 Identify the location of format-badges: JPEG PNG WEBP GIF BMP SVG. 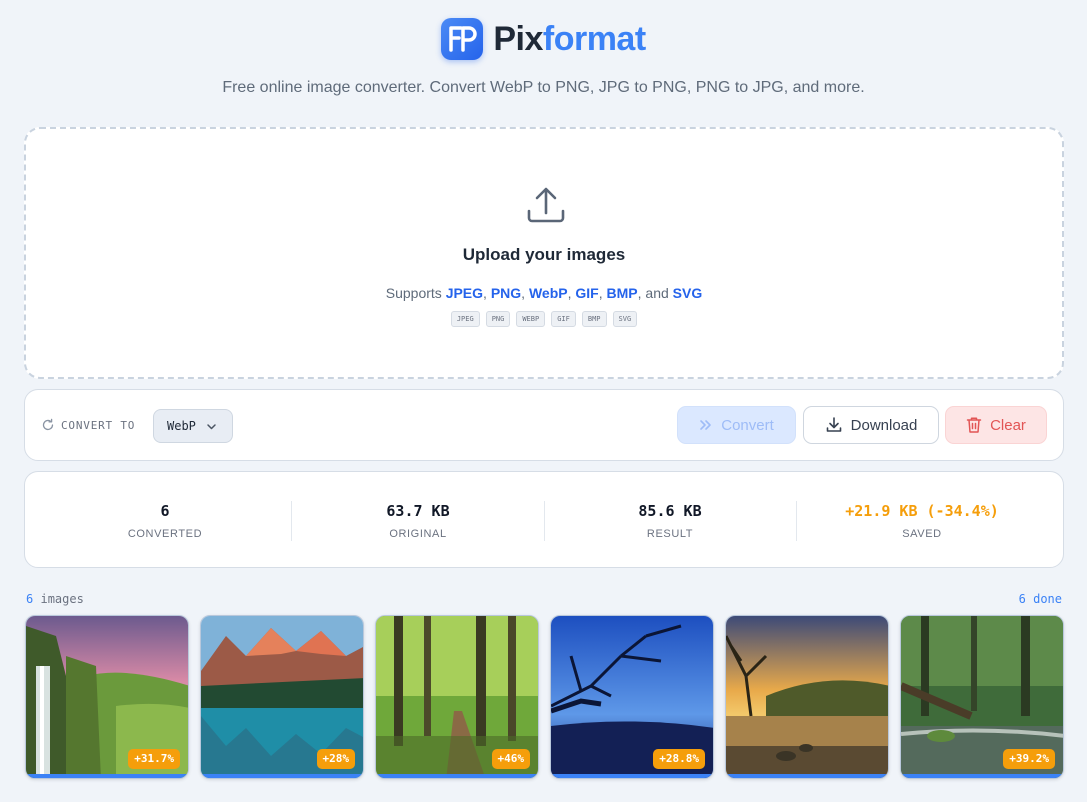
(544, 319).